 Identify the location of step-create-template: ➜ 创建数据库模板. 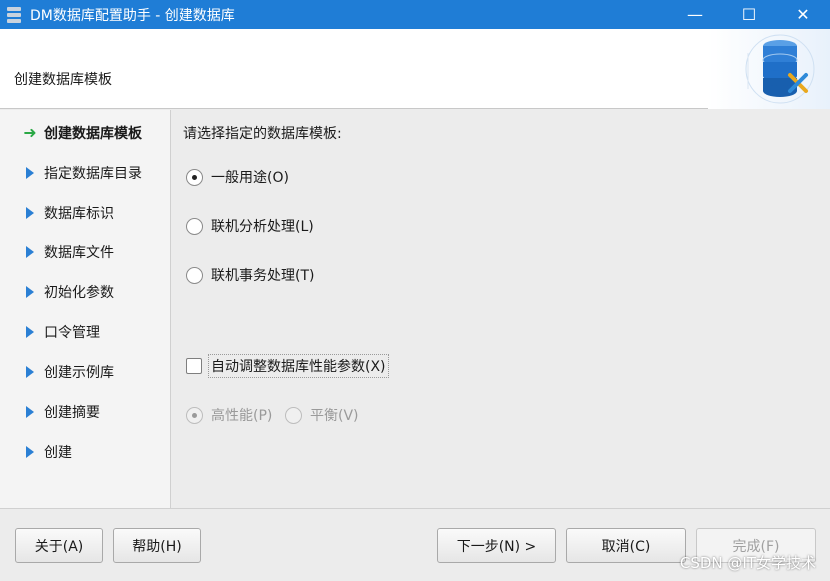
(85, 133).